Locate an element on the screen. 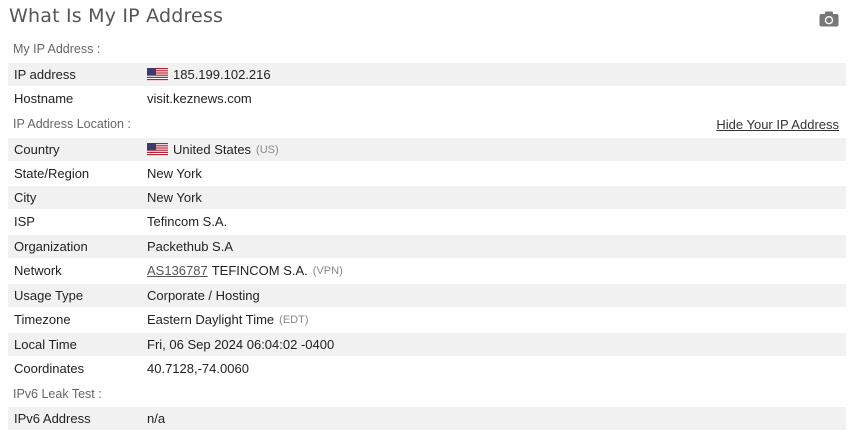 The width and height of the screenshot is (855, 437). country-code: (US) is located at coordinates (267, 149).